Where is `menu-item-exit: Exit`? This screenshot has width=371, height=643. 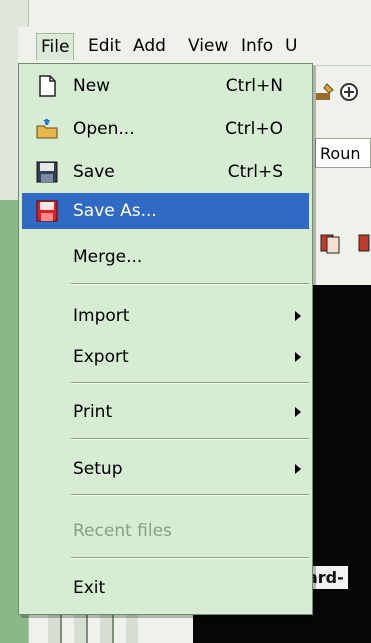
menu-item-exit: Exit is located at coordinates (165, 588).